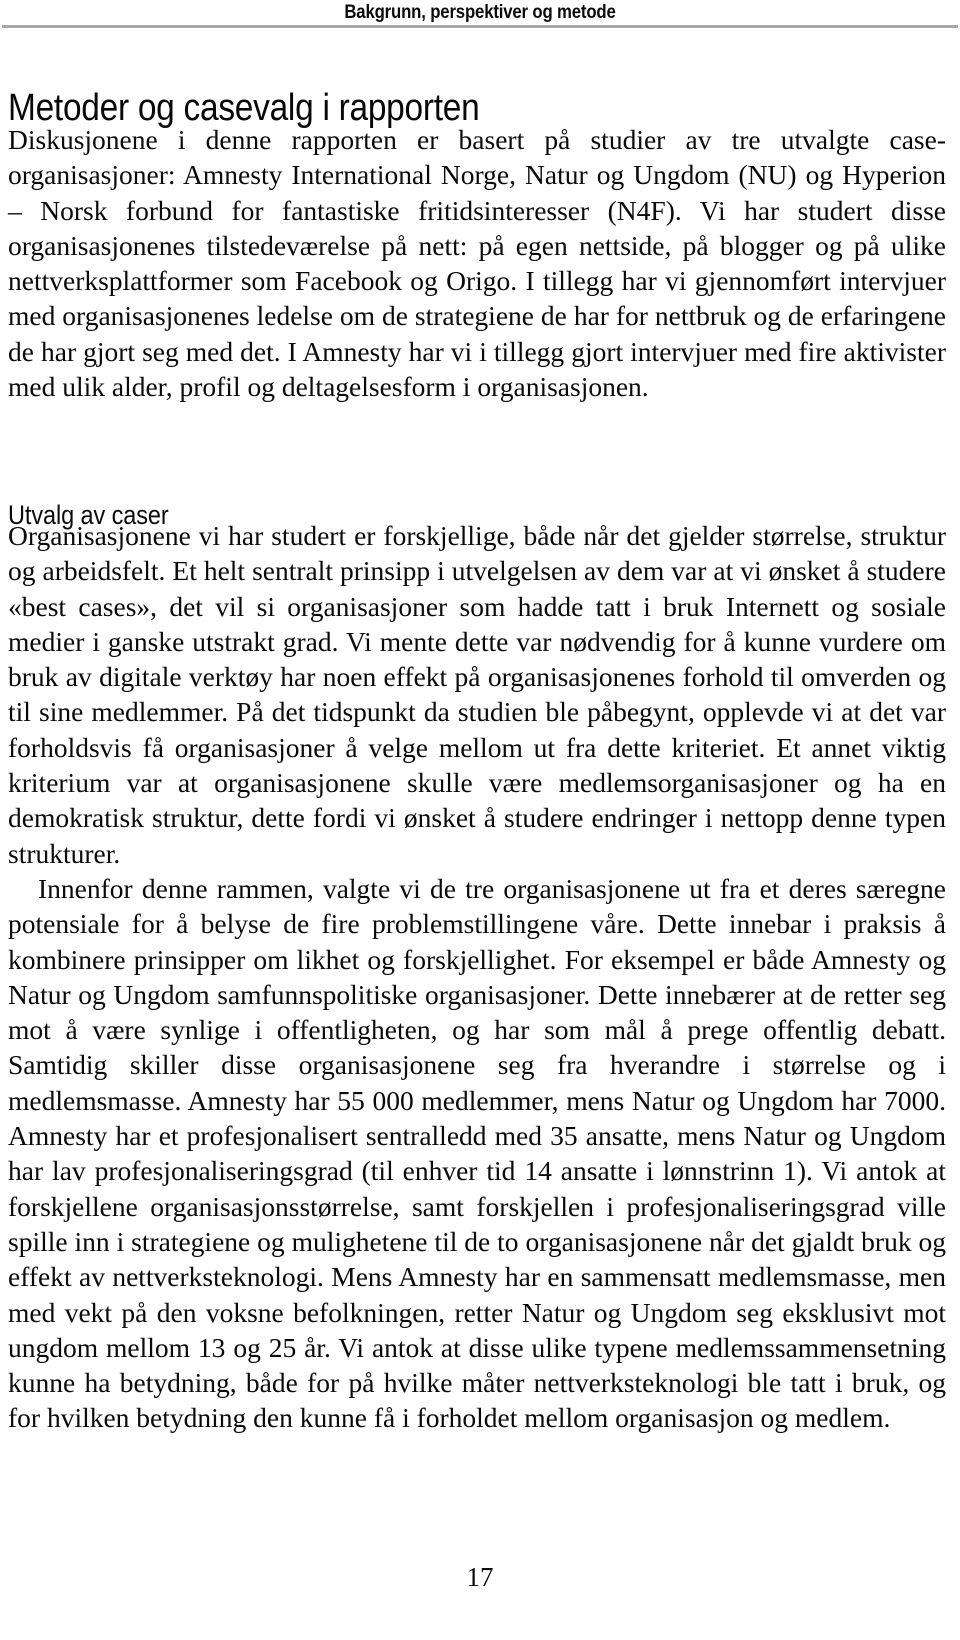 The image size is (960, 1640). What do you see at coordinates (480, 12) in the screenshot?
I see `running-head: Bakgrunn, perspektiver og metode` at bounding box center [480, 12].